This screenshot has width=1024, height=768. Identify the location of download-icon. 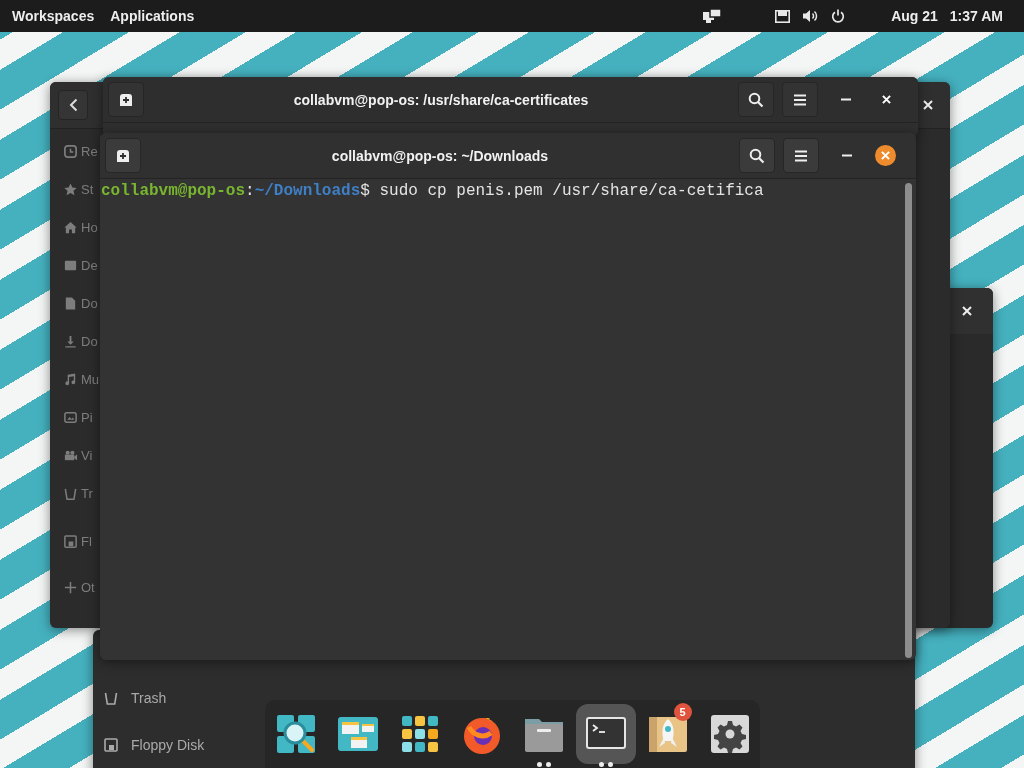
(70, 341).